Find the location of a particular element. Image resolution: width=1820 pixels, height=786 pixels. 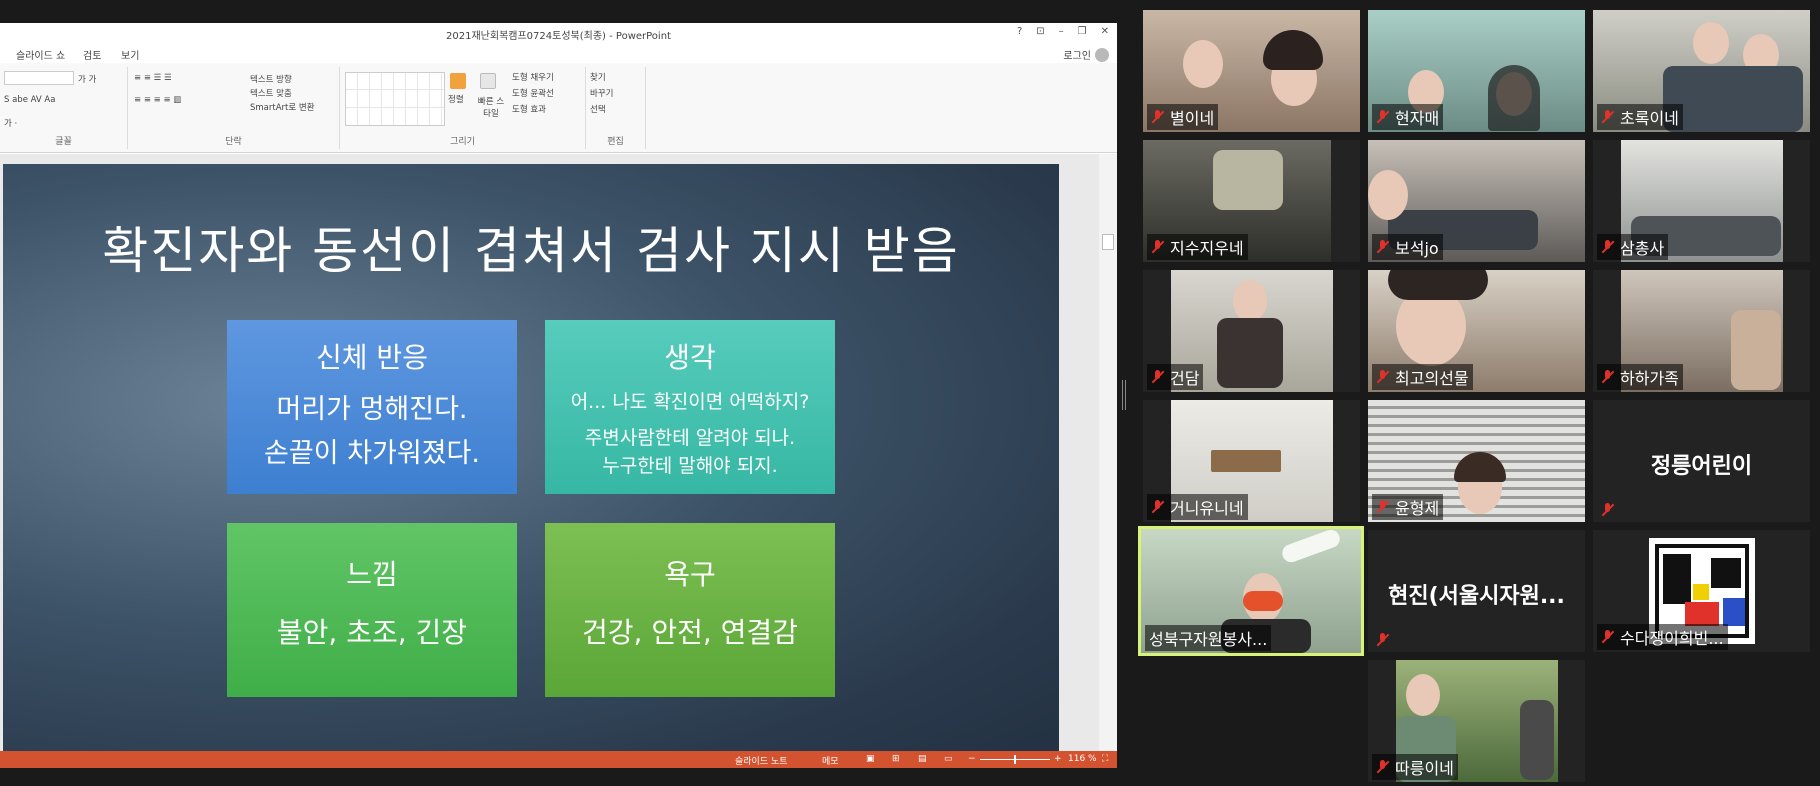

user-avatar-icon is located at coordinates (1102, 54).